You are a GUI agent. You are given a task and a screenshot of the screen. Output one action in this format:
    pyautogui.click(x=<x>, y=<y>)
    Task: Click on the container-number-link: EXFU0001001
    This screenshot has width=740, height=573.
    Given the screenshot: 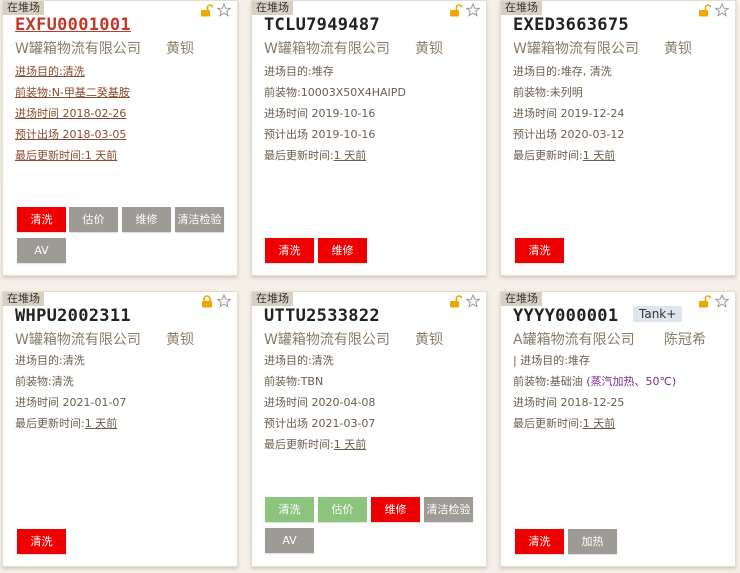 What is the action you would take?
    pyautogui.click(x=73, y=25)
    